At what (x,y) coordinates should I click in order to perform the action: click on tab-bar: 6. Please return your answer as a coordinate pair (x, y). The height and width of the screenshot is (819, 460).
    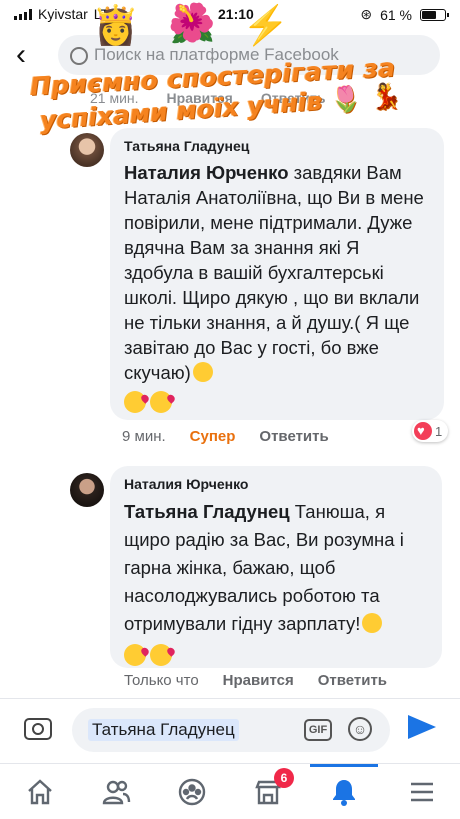
    Looking at the image, I should click on (230, 791).